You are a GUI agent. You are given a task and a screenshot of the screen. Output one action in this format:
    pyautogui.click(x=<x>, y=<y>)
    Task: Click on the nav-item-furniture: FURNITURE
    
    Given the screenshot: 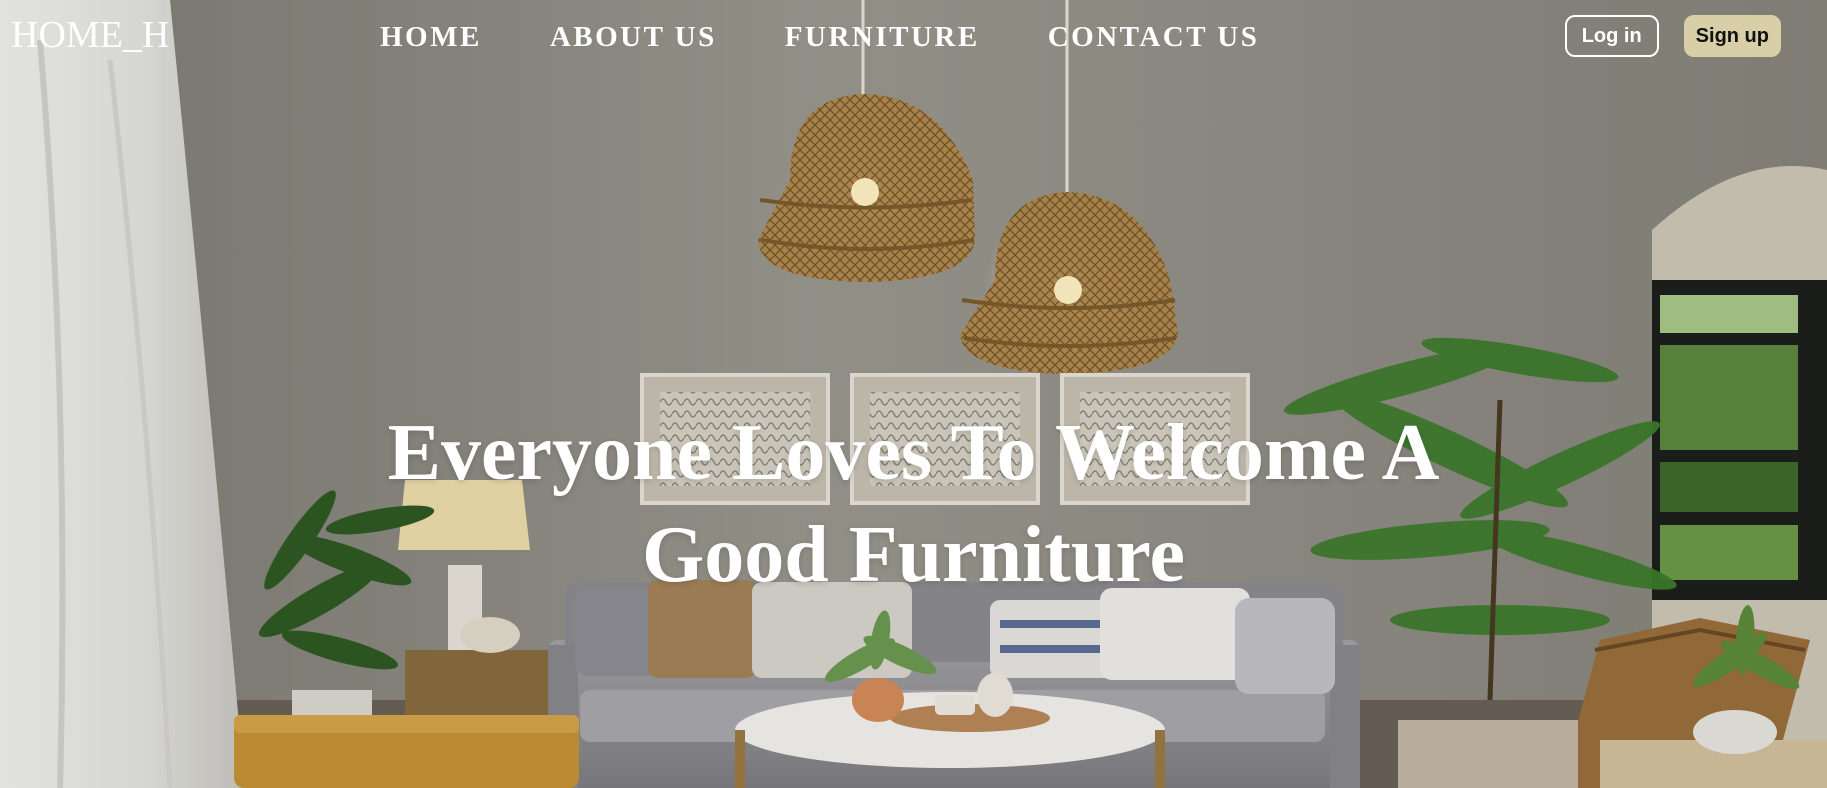 What is the action you would take?
    pyautogui.click(x=882, y=37)
    